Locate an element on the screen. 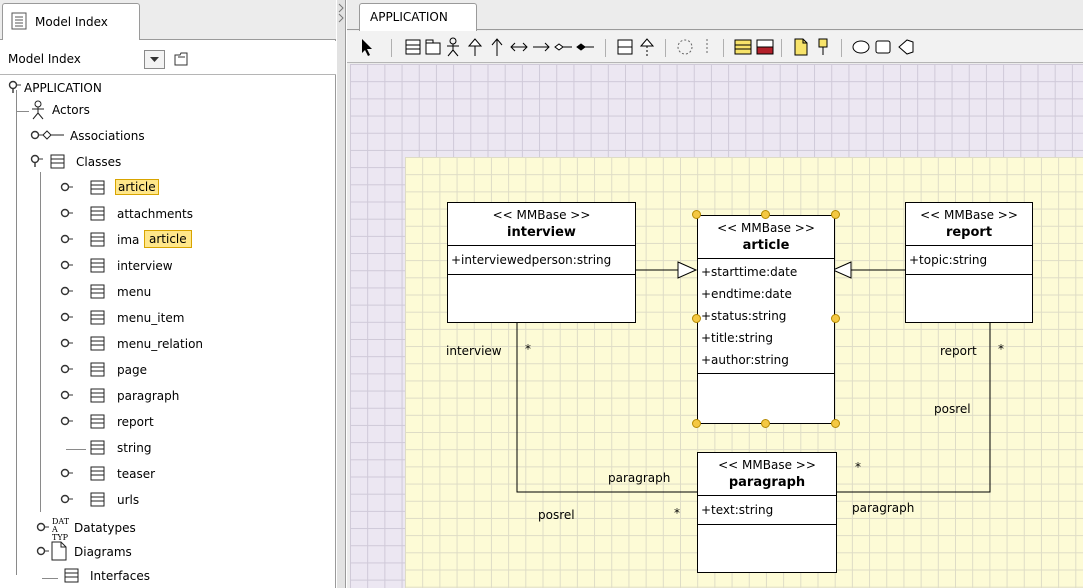 The width and height of the screenshot is (1083, 588). tree-item-class-interview: interview is located at coordinates (170, 267).